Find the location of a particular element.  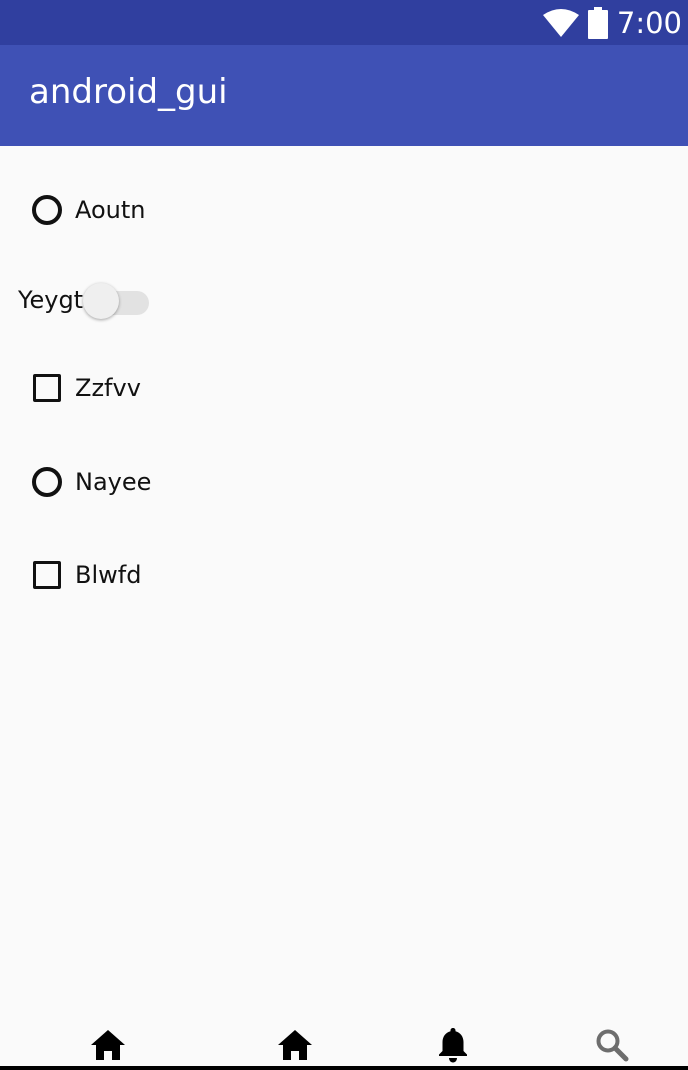

search-icon is located at coordinates (612, 1045).